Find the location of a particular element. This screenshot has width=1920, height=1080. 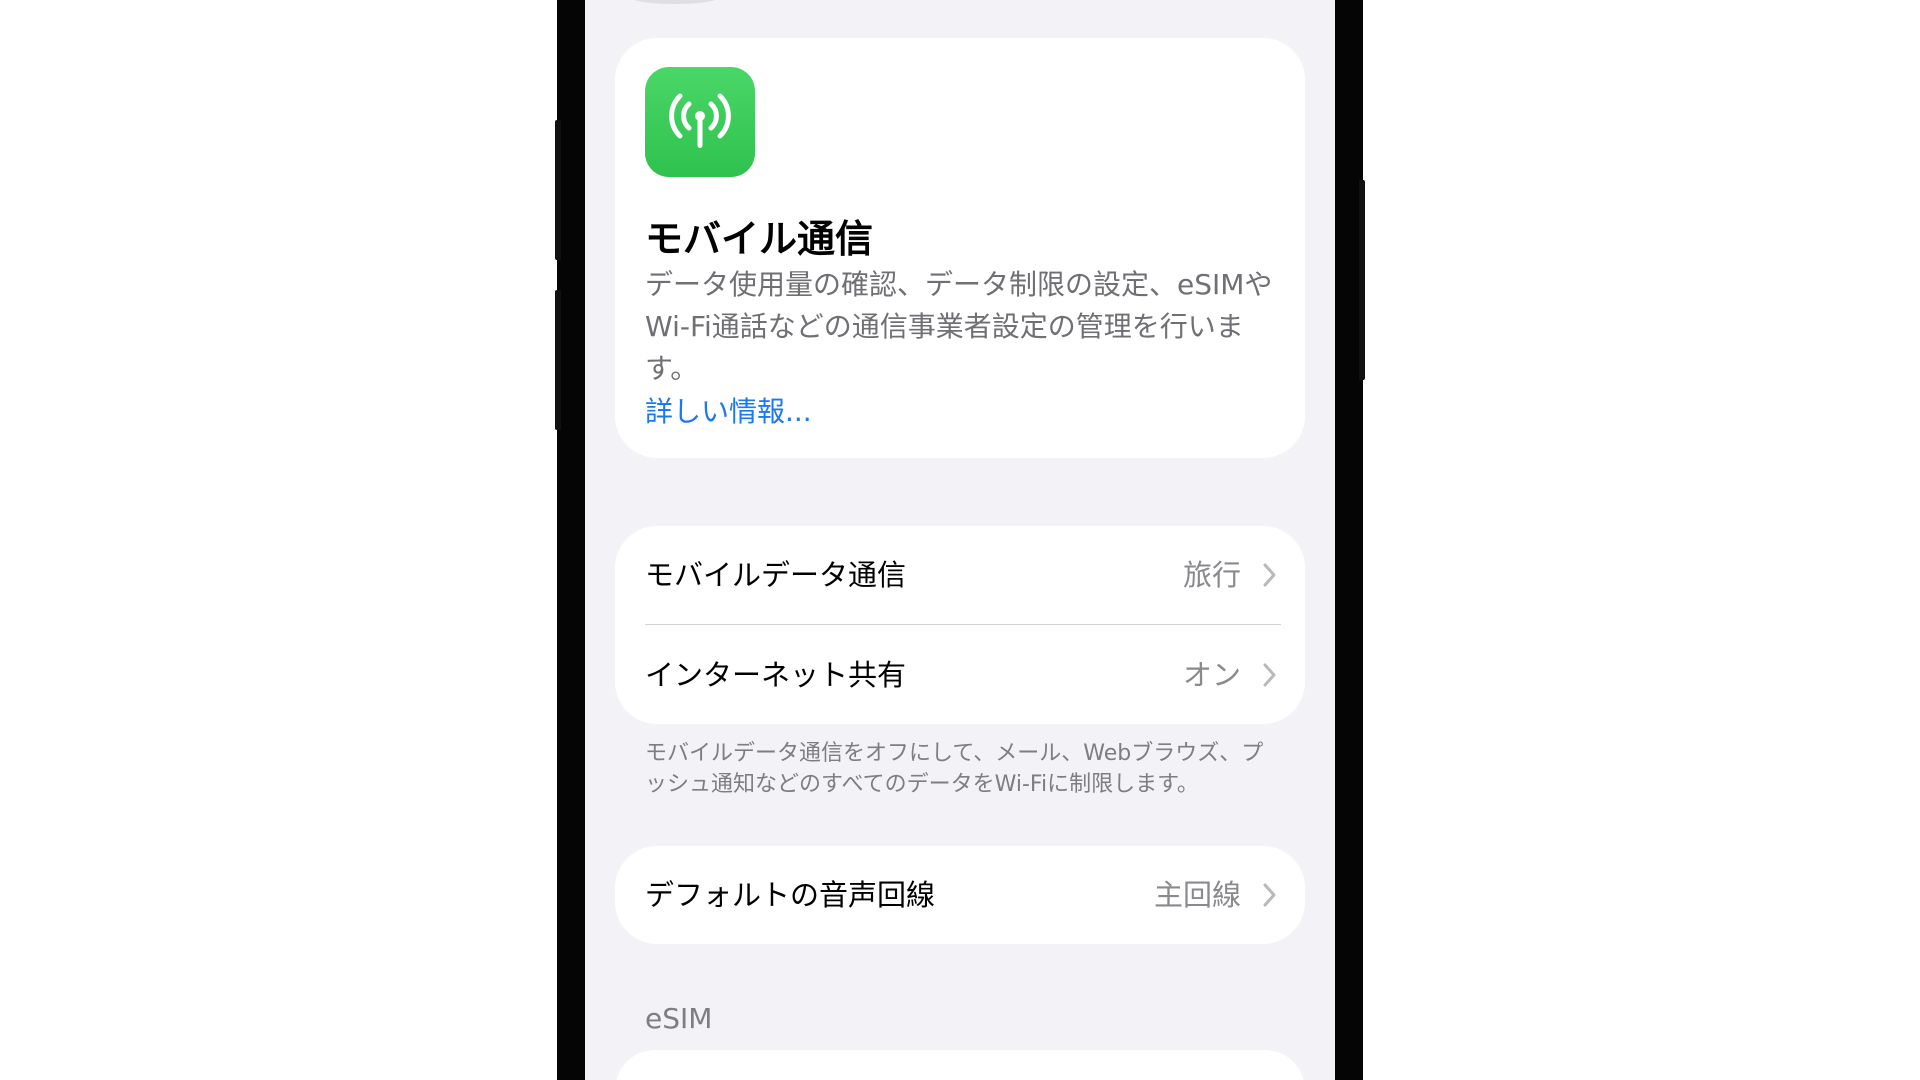

default-voice-line-row: デフォルトの音声回線 主回線 is located at coordinates (960, 895).